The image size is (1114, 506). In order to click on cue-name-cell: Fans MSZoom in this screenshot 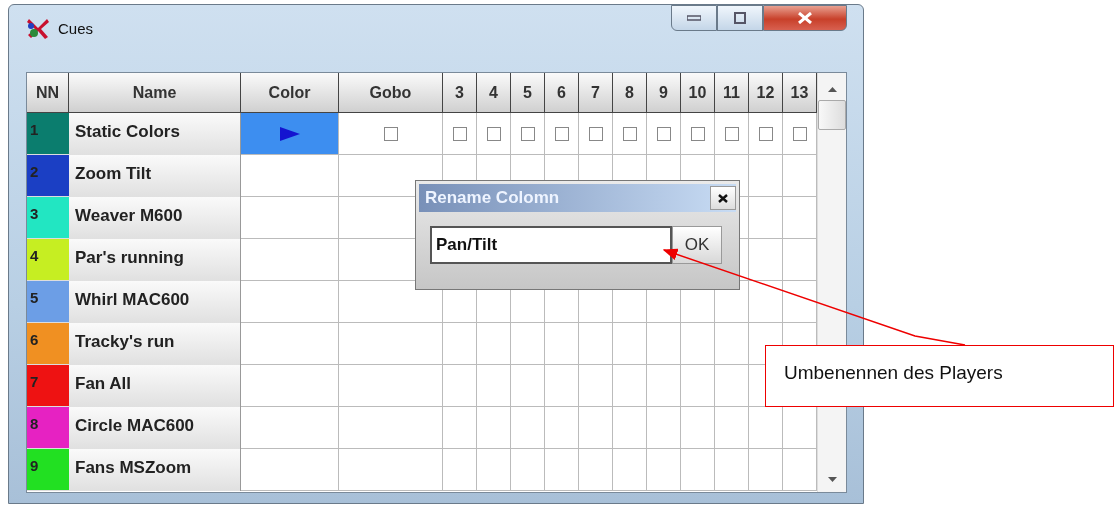, I will do `click(155, 470)`.